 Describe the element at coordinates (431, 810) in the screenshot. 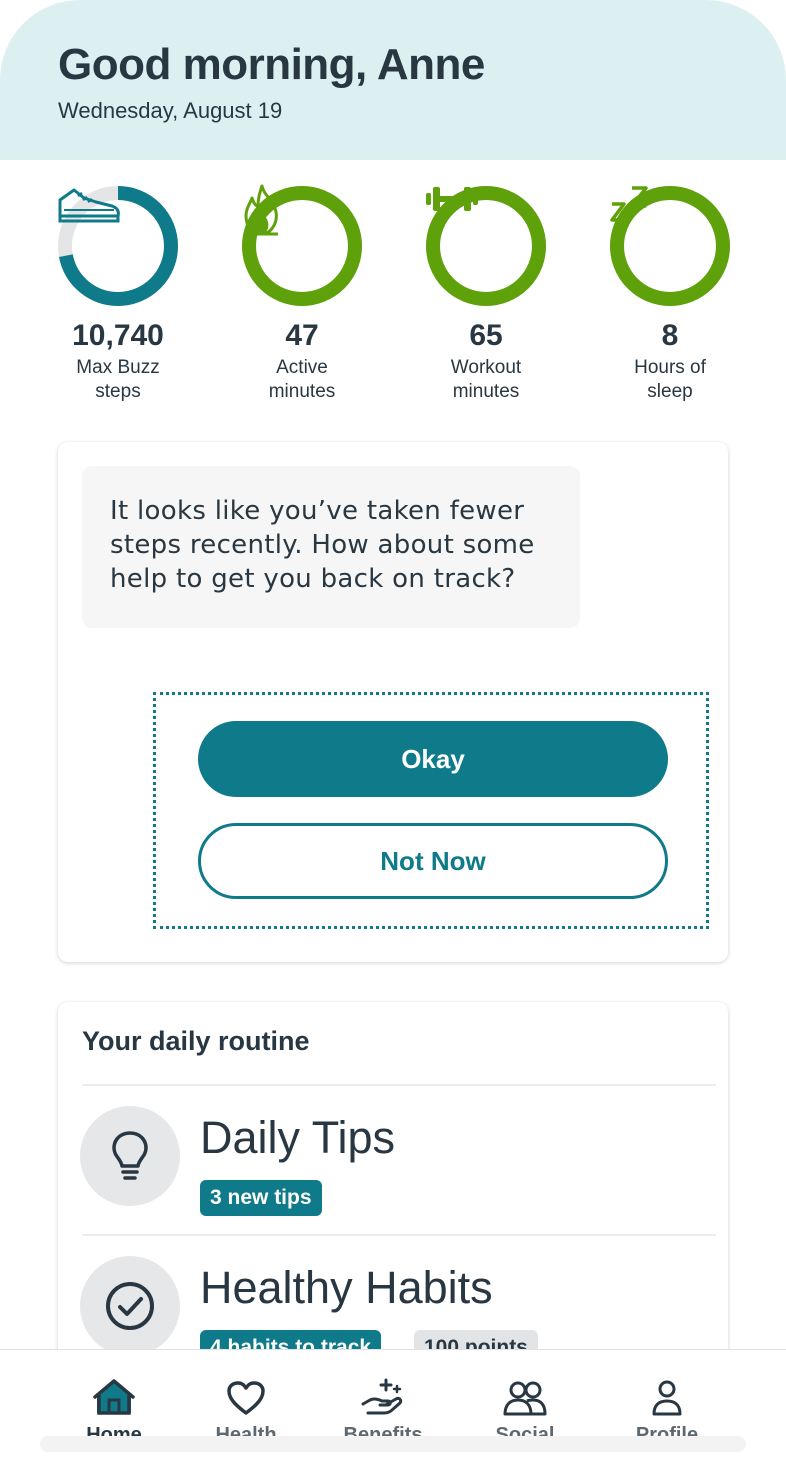

I see `action-button-group: Okay Not Now` at that location.